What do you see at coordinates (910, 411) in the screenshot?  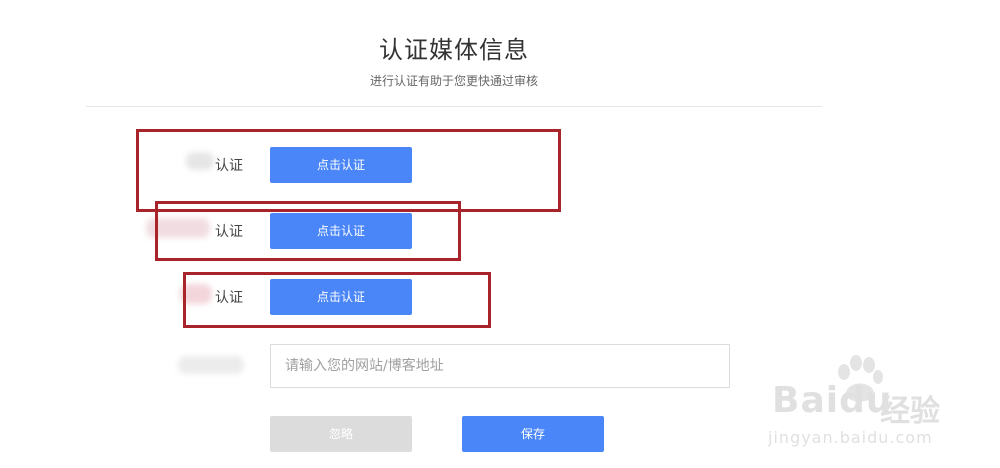 I see `watermark-brand-cn: 经验` at bounding box center [910, 411].